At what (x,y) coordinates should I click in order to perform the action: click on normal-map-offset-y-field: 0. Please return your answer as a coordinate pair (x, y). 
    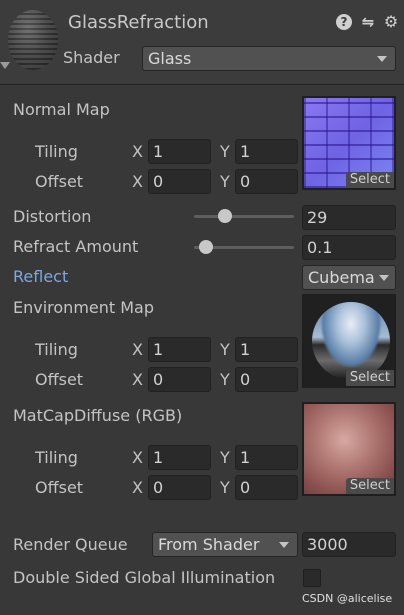
    Looking at the image, I should click on (266, 181).